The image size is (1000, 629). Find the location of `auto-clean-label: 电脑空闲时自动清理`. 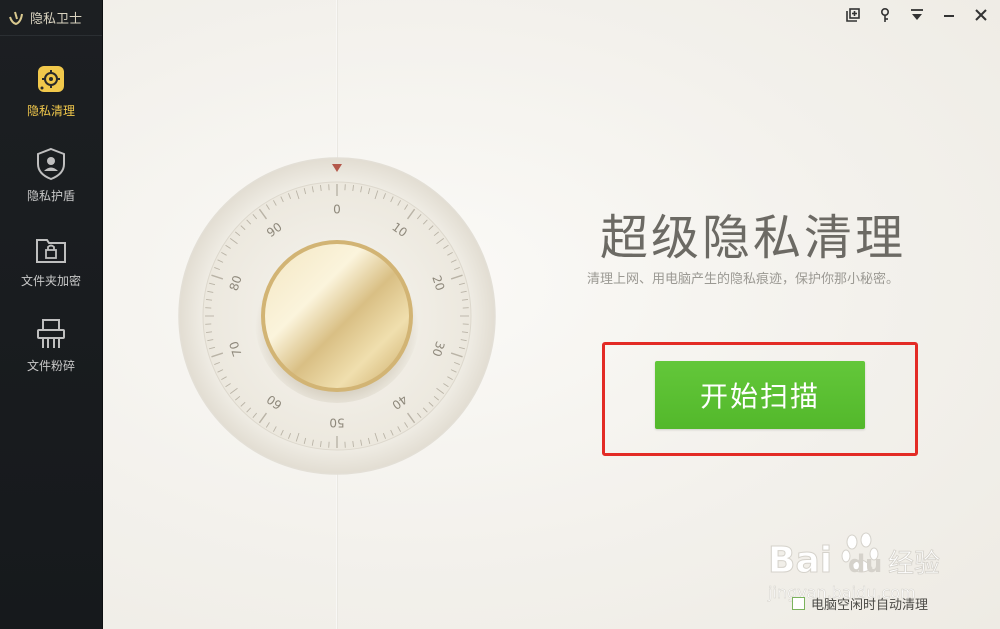

auto-clean-label: 电脑空闲时自动清理 is located at coordinates (870, 605).